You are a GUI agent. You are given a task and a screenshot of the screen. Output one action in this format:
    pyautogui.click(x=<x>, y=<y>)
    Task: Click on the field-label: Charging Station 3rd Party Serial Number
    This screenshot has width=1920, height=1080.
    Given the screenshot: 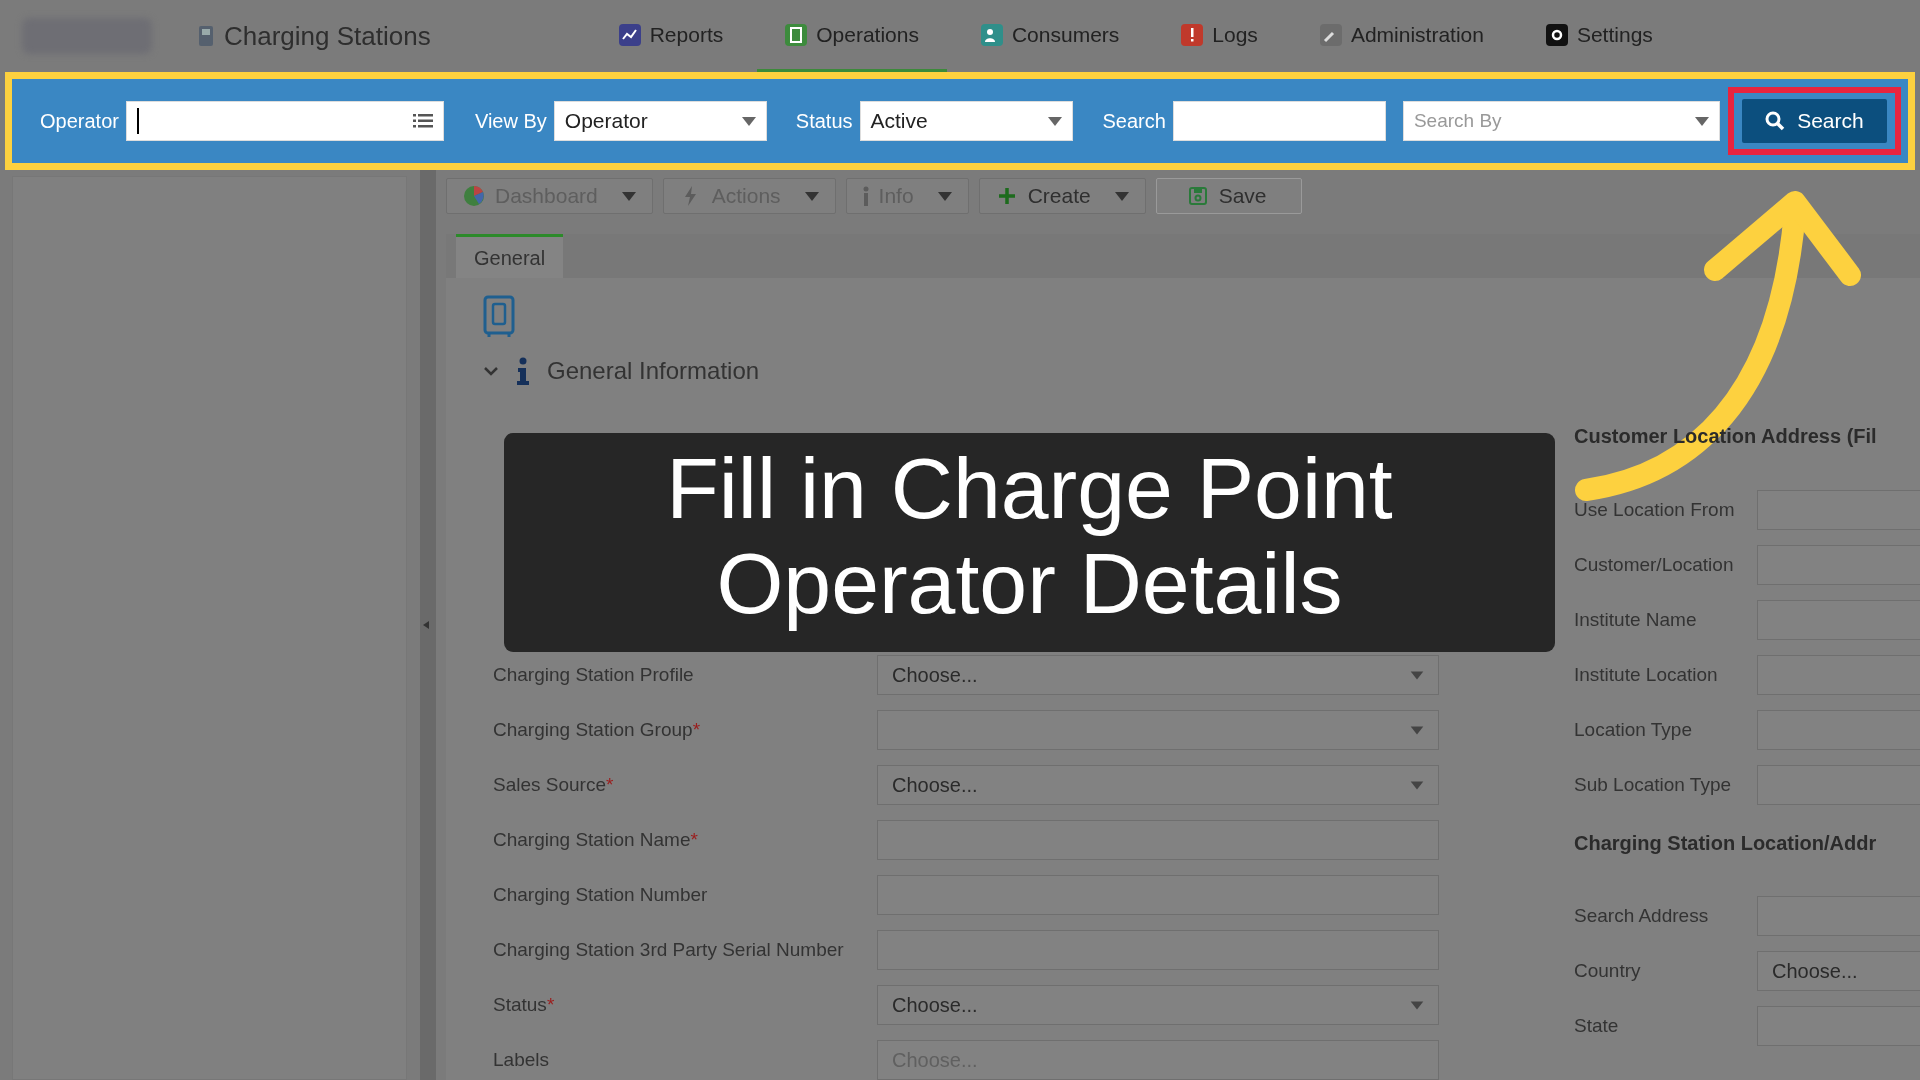 What is the action you would take?
    pyautogui.click(x=669, y=949)
    